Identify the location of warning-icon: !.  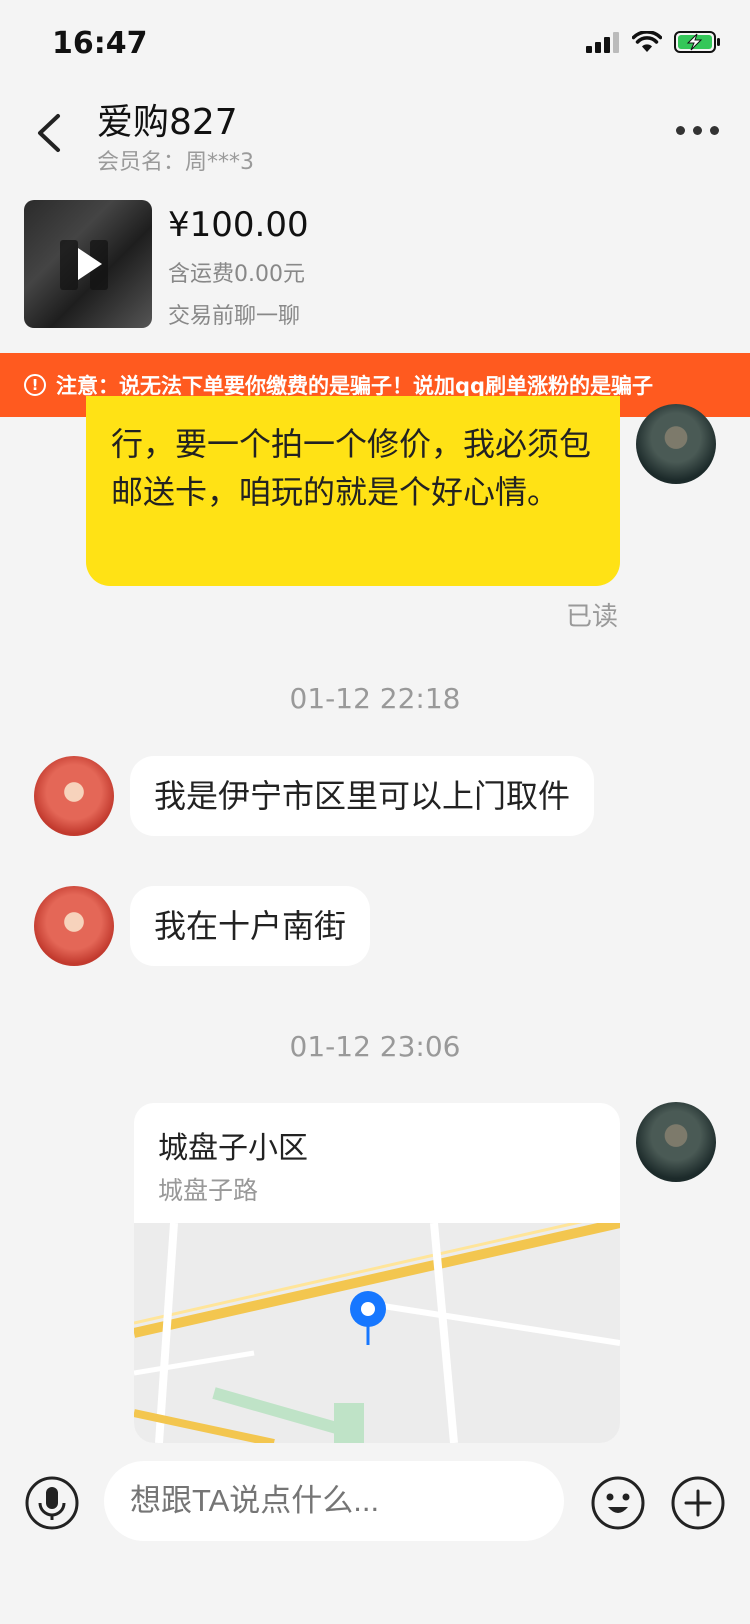
(35, 385).